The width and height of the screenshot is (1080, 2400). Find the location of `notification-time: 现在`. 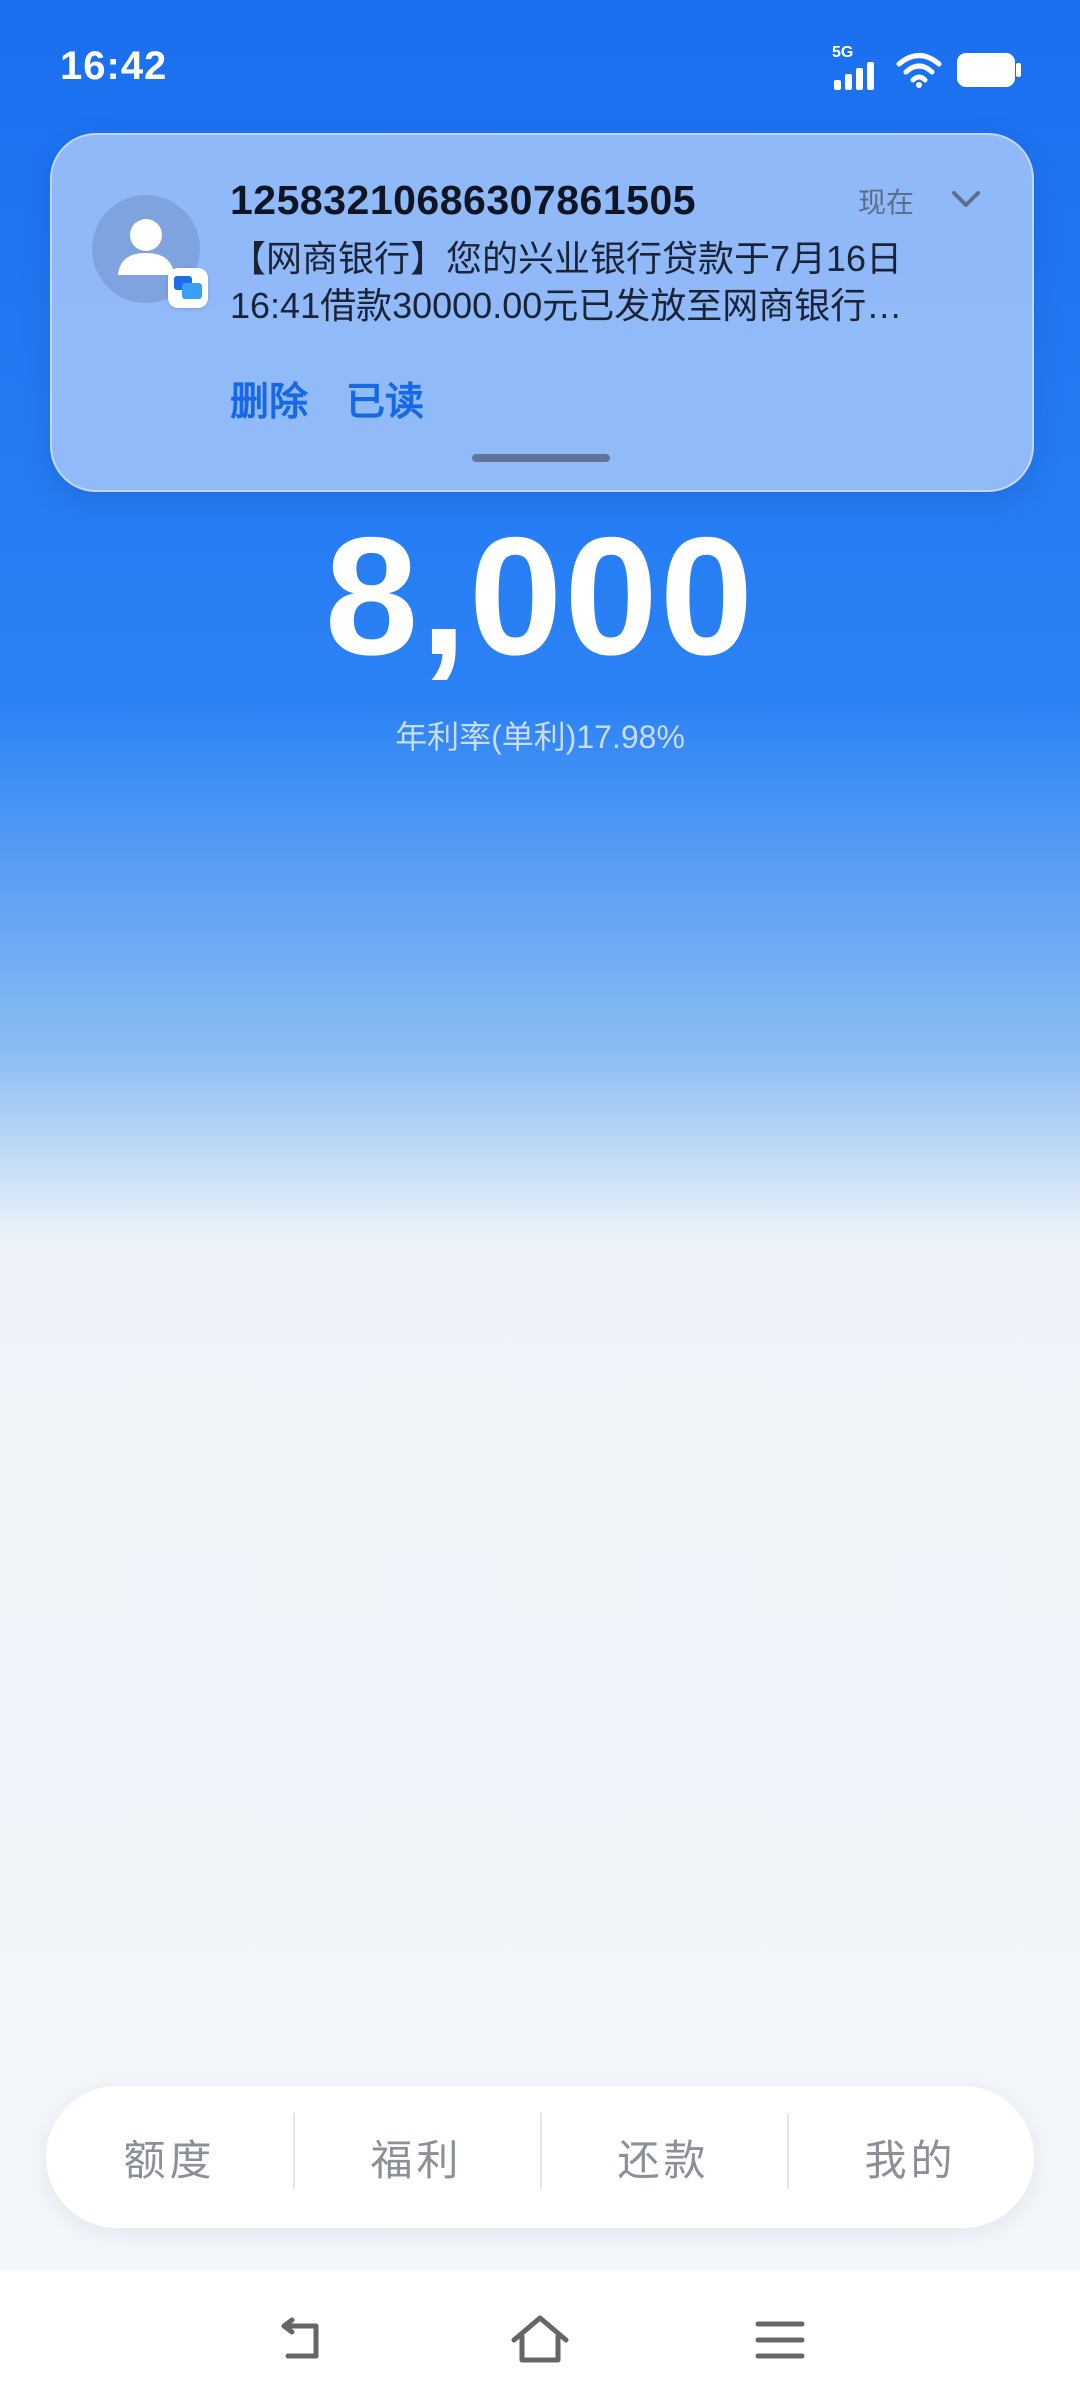

notification-time: 现在 is located at coordinates (886, 202).